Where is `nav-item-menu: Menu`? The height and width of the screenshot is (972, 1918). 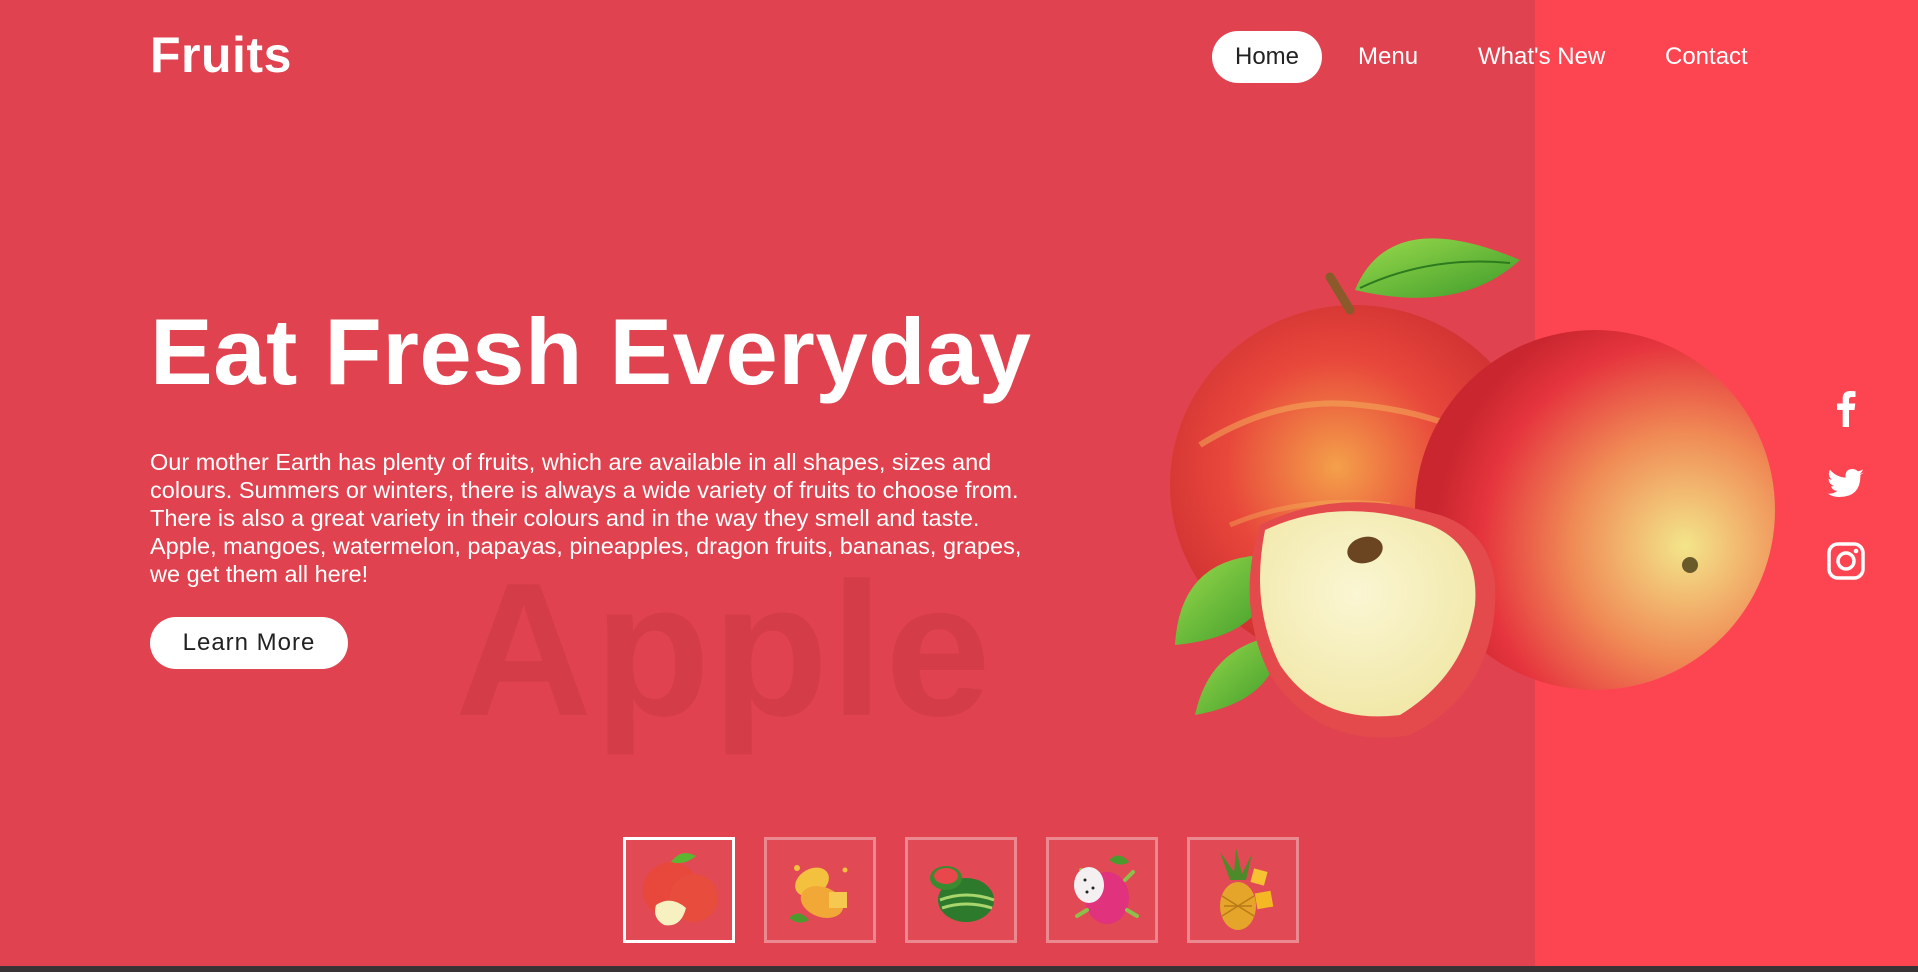
nav-item-menu: Menu is located at coordinates (1388, 57).